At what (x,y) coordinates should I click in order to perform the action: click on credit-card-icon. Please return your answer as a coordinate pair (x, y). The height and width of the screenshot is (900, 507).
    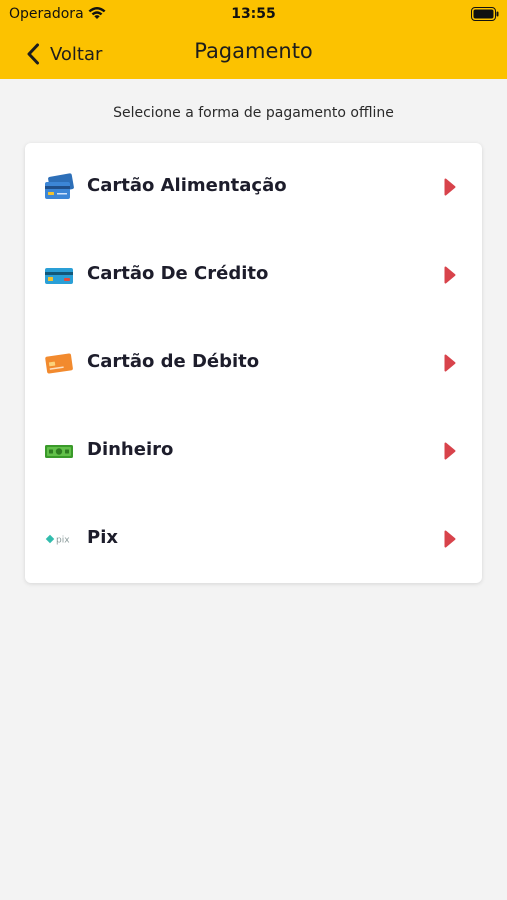
    Looking at the image, I should click on (59, 276).